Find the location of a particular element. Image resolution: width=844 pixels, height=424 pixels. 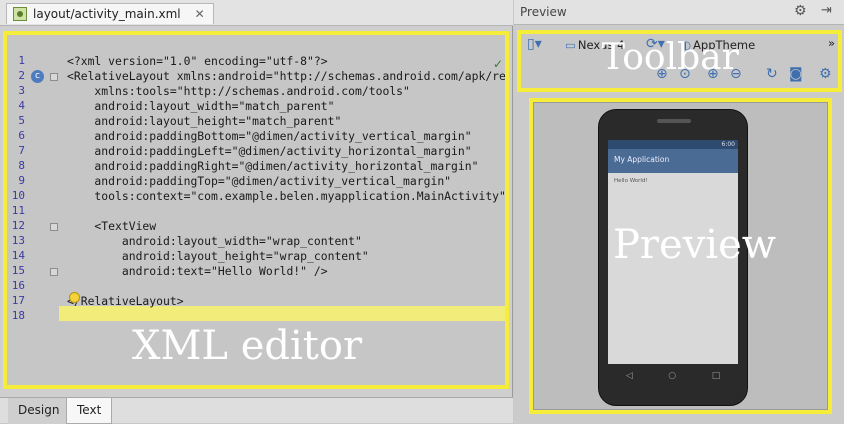

line-number: 14 is located at coordinates (18, 255).